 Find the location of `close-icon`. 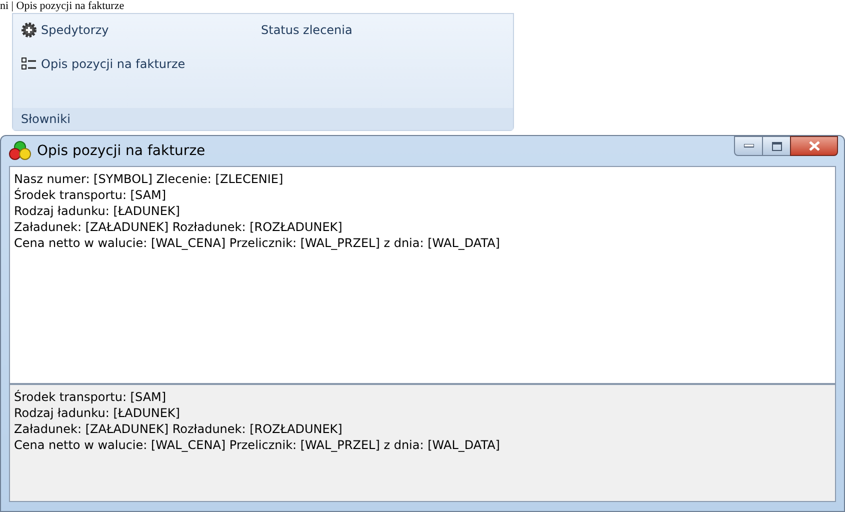

close-icon is located at coordinates (814, 146).